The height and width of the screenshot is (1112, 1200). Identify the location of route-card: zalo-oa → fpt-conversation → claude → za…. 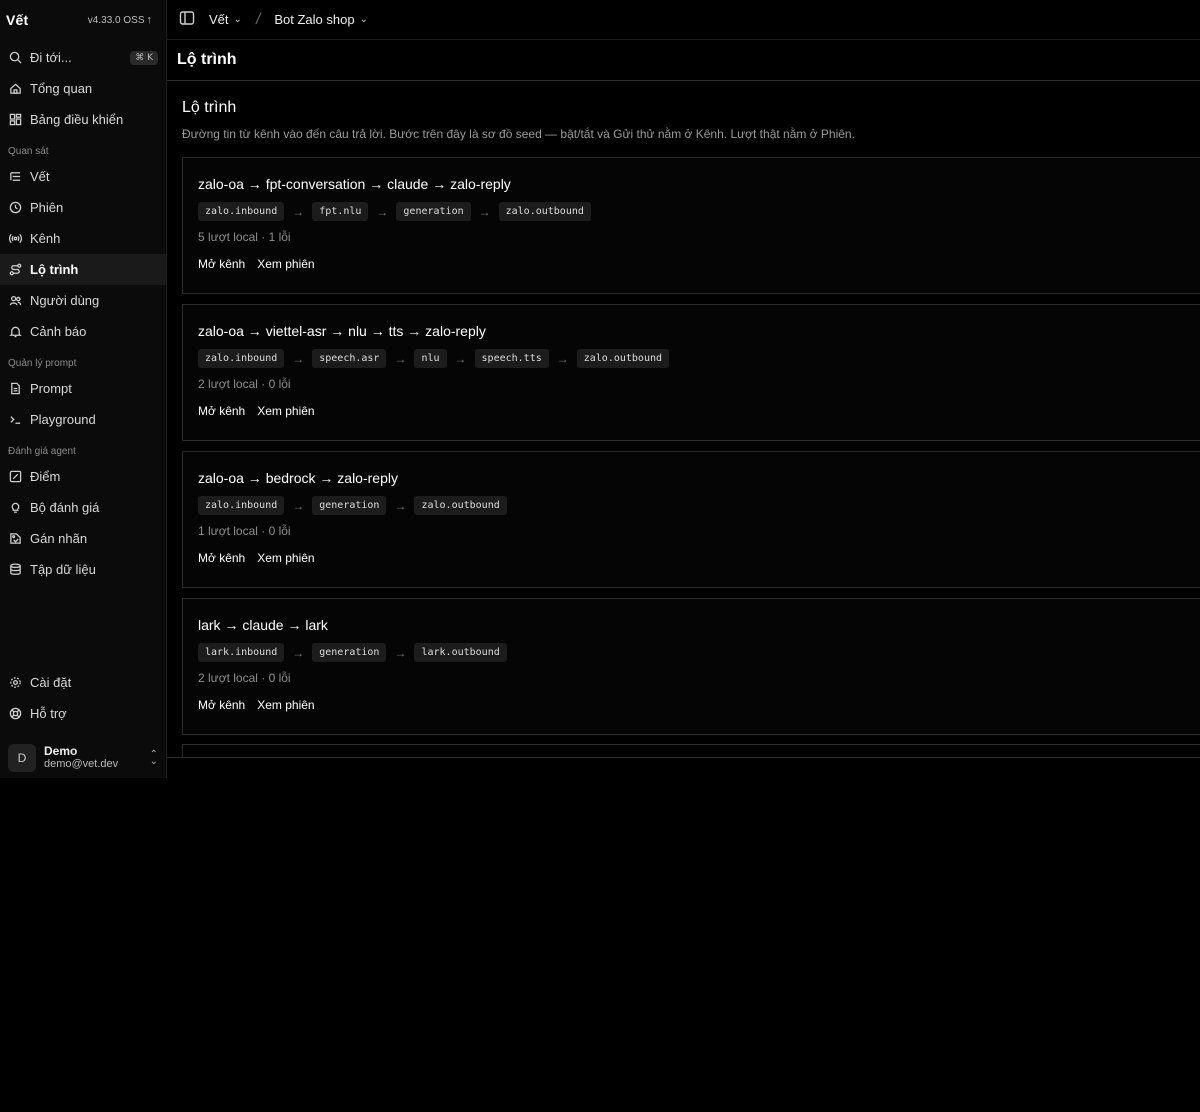
(691, 225).